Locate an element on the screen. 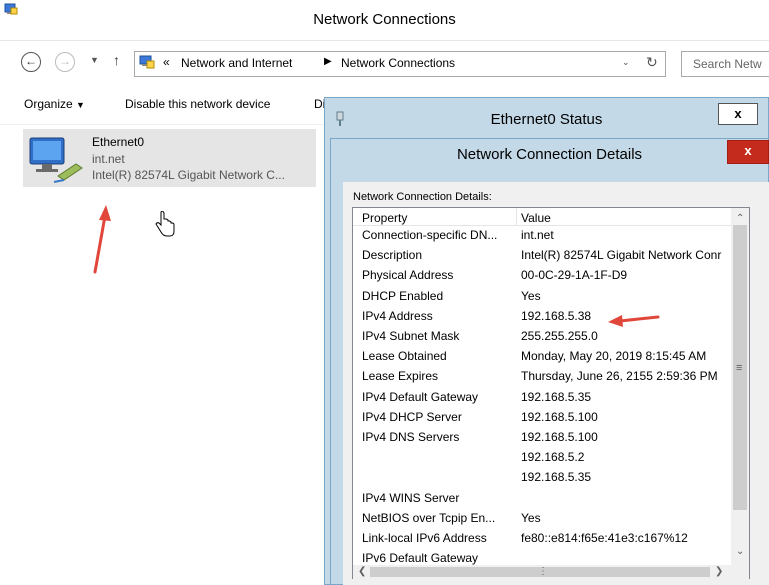 This screenshot has height=585, width=769. recent-locations-chevron-icon: ▼ is located at coordinates (94, 60).